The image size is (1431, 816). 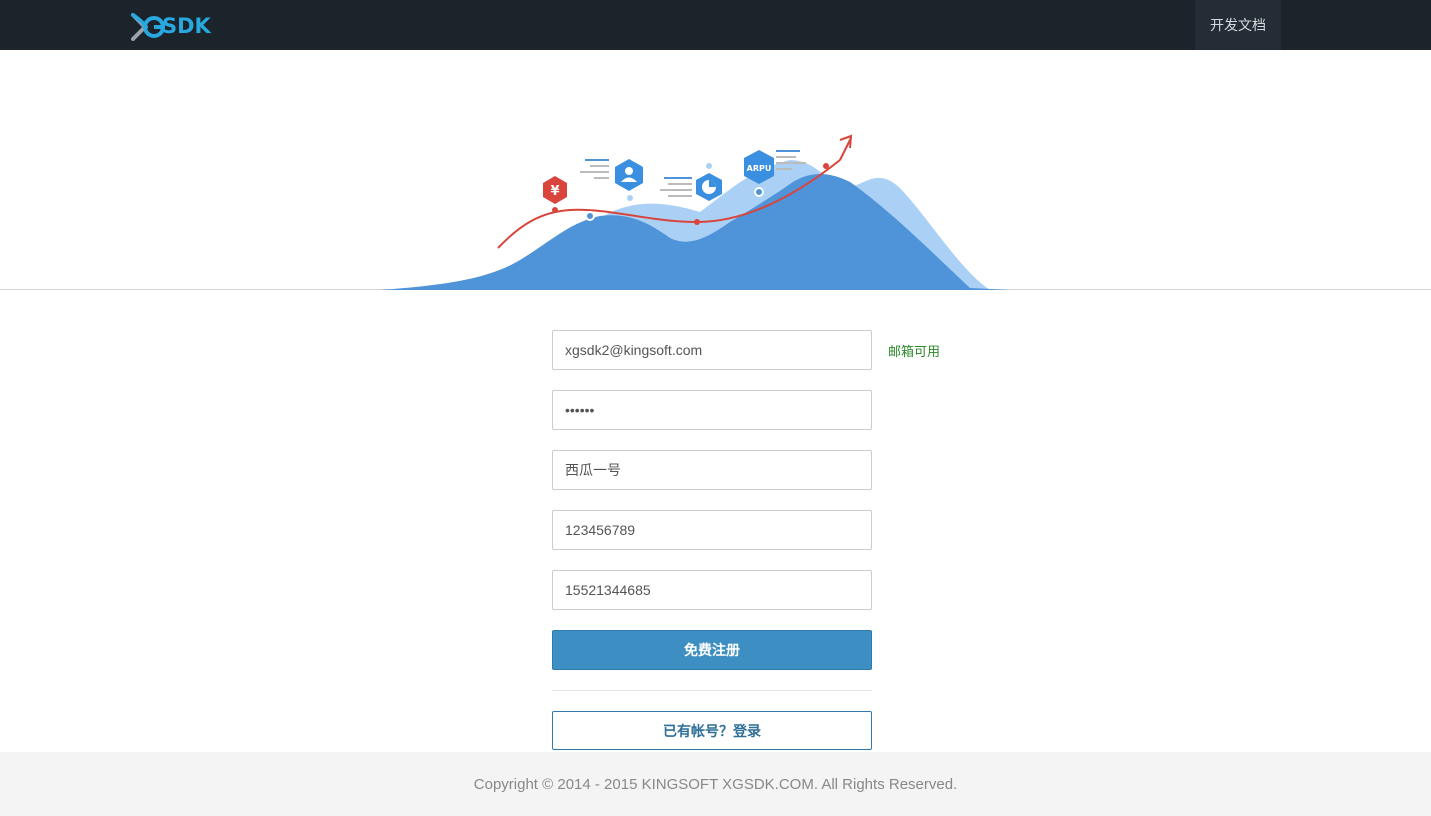 What do you see at coordinates (1238, 25) in the screenshot?
I see `nav-docs-link: 开发文档` at bounding box center [1238, 25].